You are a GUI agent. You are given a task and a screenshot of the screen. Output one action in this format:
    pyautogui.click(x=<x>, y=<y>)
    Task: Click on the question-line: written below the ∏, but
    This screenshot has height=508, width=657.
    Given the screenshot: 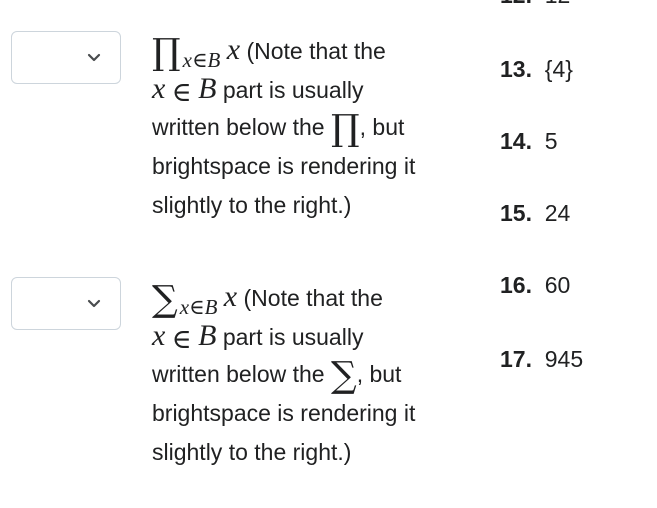 What is the action you would take?
    pyautogui.click(x=312, y=127)
    